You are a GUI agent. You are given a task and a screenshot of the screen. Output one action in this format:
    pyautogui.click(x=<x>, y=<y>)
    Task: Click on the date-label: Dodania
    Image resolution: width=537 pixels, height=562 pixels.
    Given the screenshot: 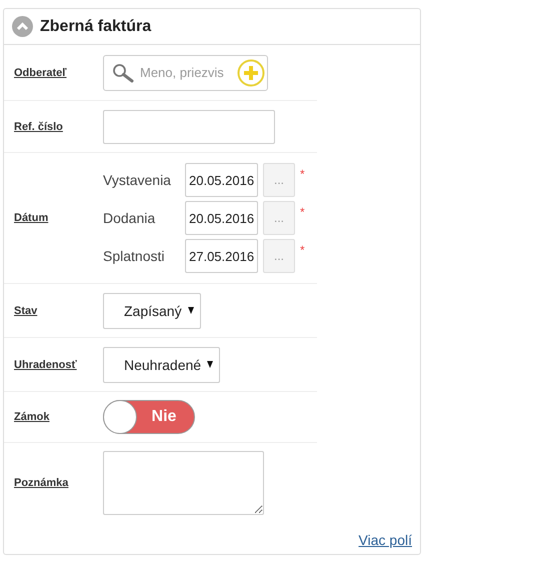 What is the action you would take?
    pyautogui.click(x=129, y=218)
    